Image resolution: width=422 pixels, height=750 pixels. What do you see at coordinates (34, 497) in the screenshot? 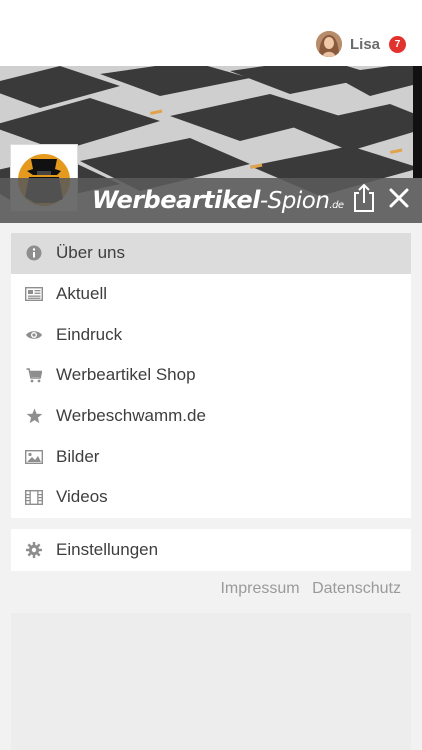
I see `film-icon` at bounding box center [34, 497].